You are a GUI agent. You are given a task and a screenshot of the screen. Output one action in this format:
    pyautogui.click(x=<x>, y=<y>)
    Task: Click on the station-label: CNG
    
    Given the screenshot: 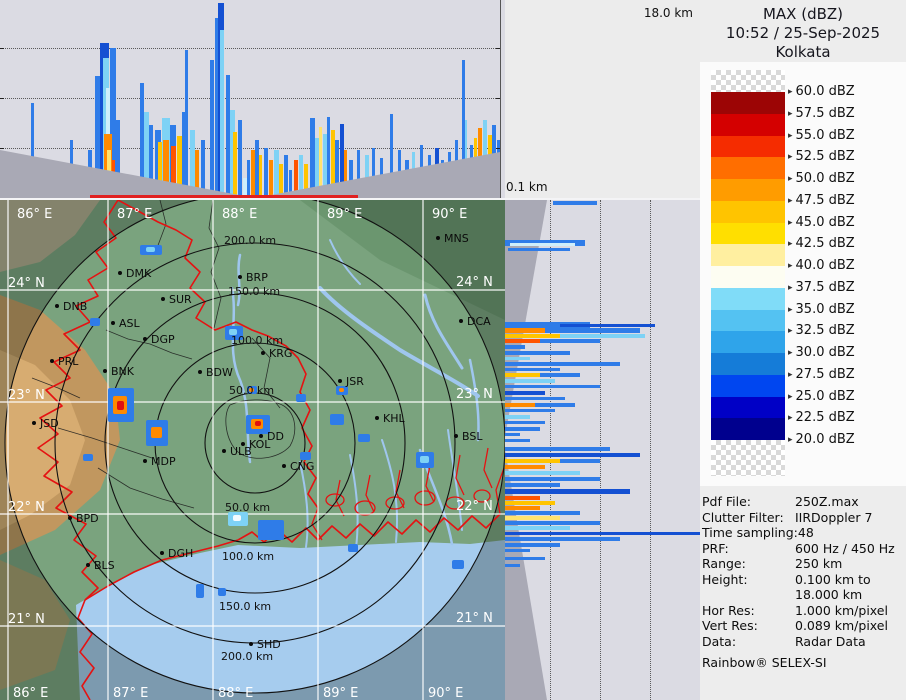 What is the action you would take?
    pyautogui.click(x=302, y=466)
    